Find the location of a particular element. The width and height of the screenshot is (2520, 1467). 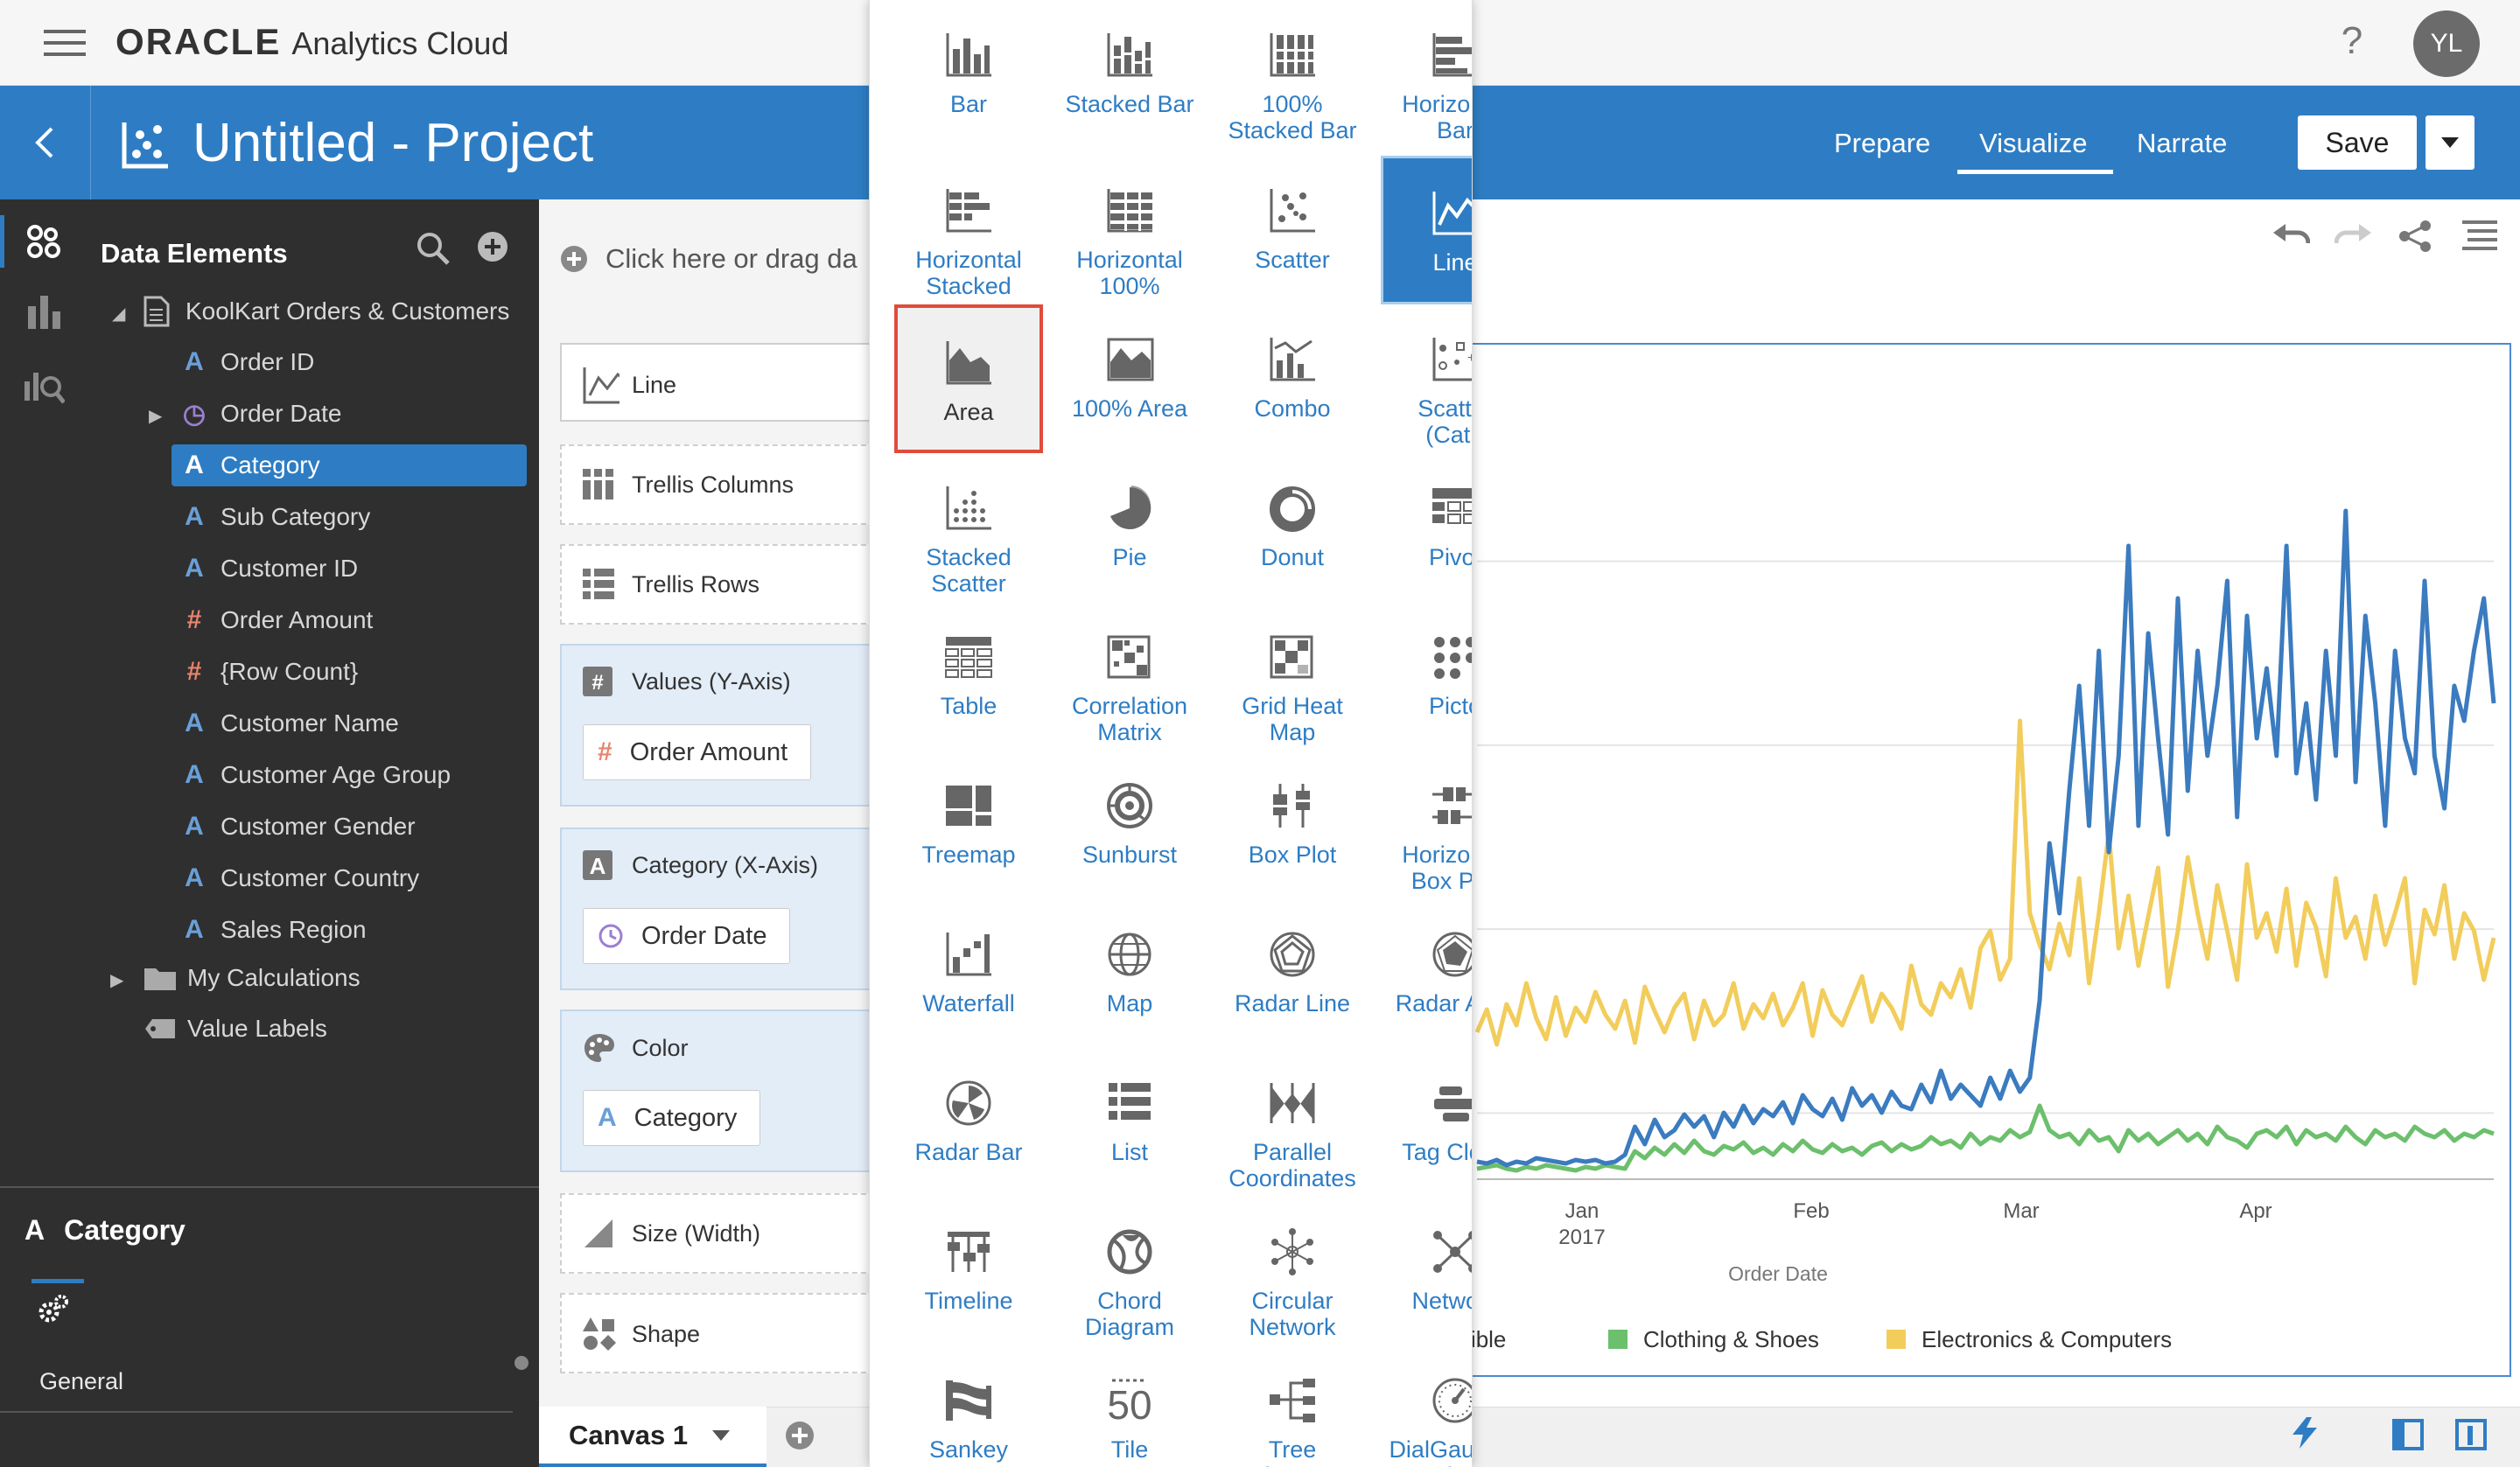

viz-type-radar-bar: Radar Bar is located at coordinates (968, 1122).